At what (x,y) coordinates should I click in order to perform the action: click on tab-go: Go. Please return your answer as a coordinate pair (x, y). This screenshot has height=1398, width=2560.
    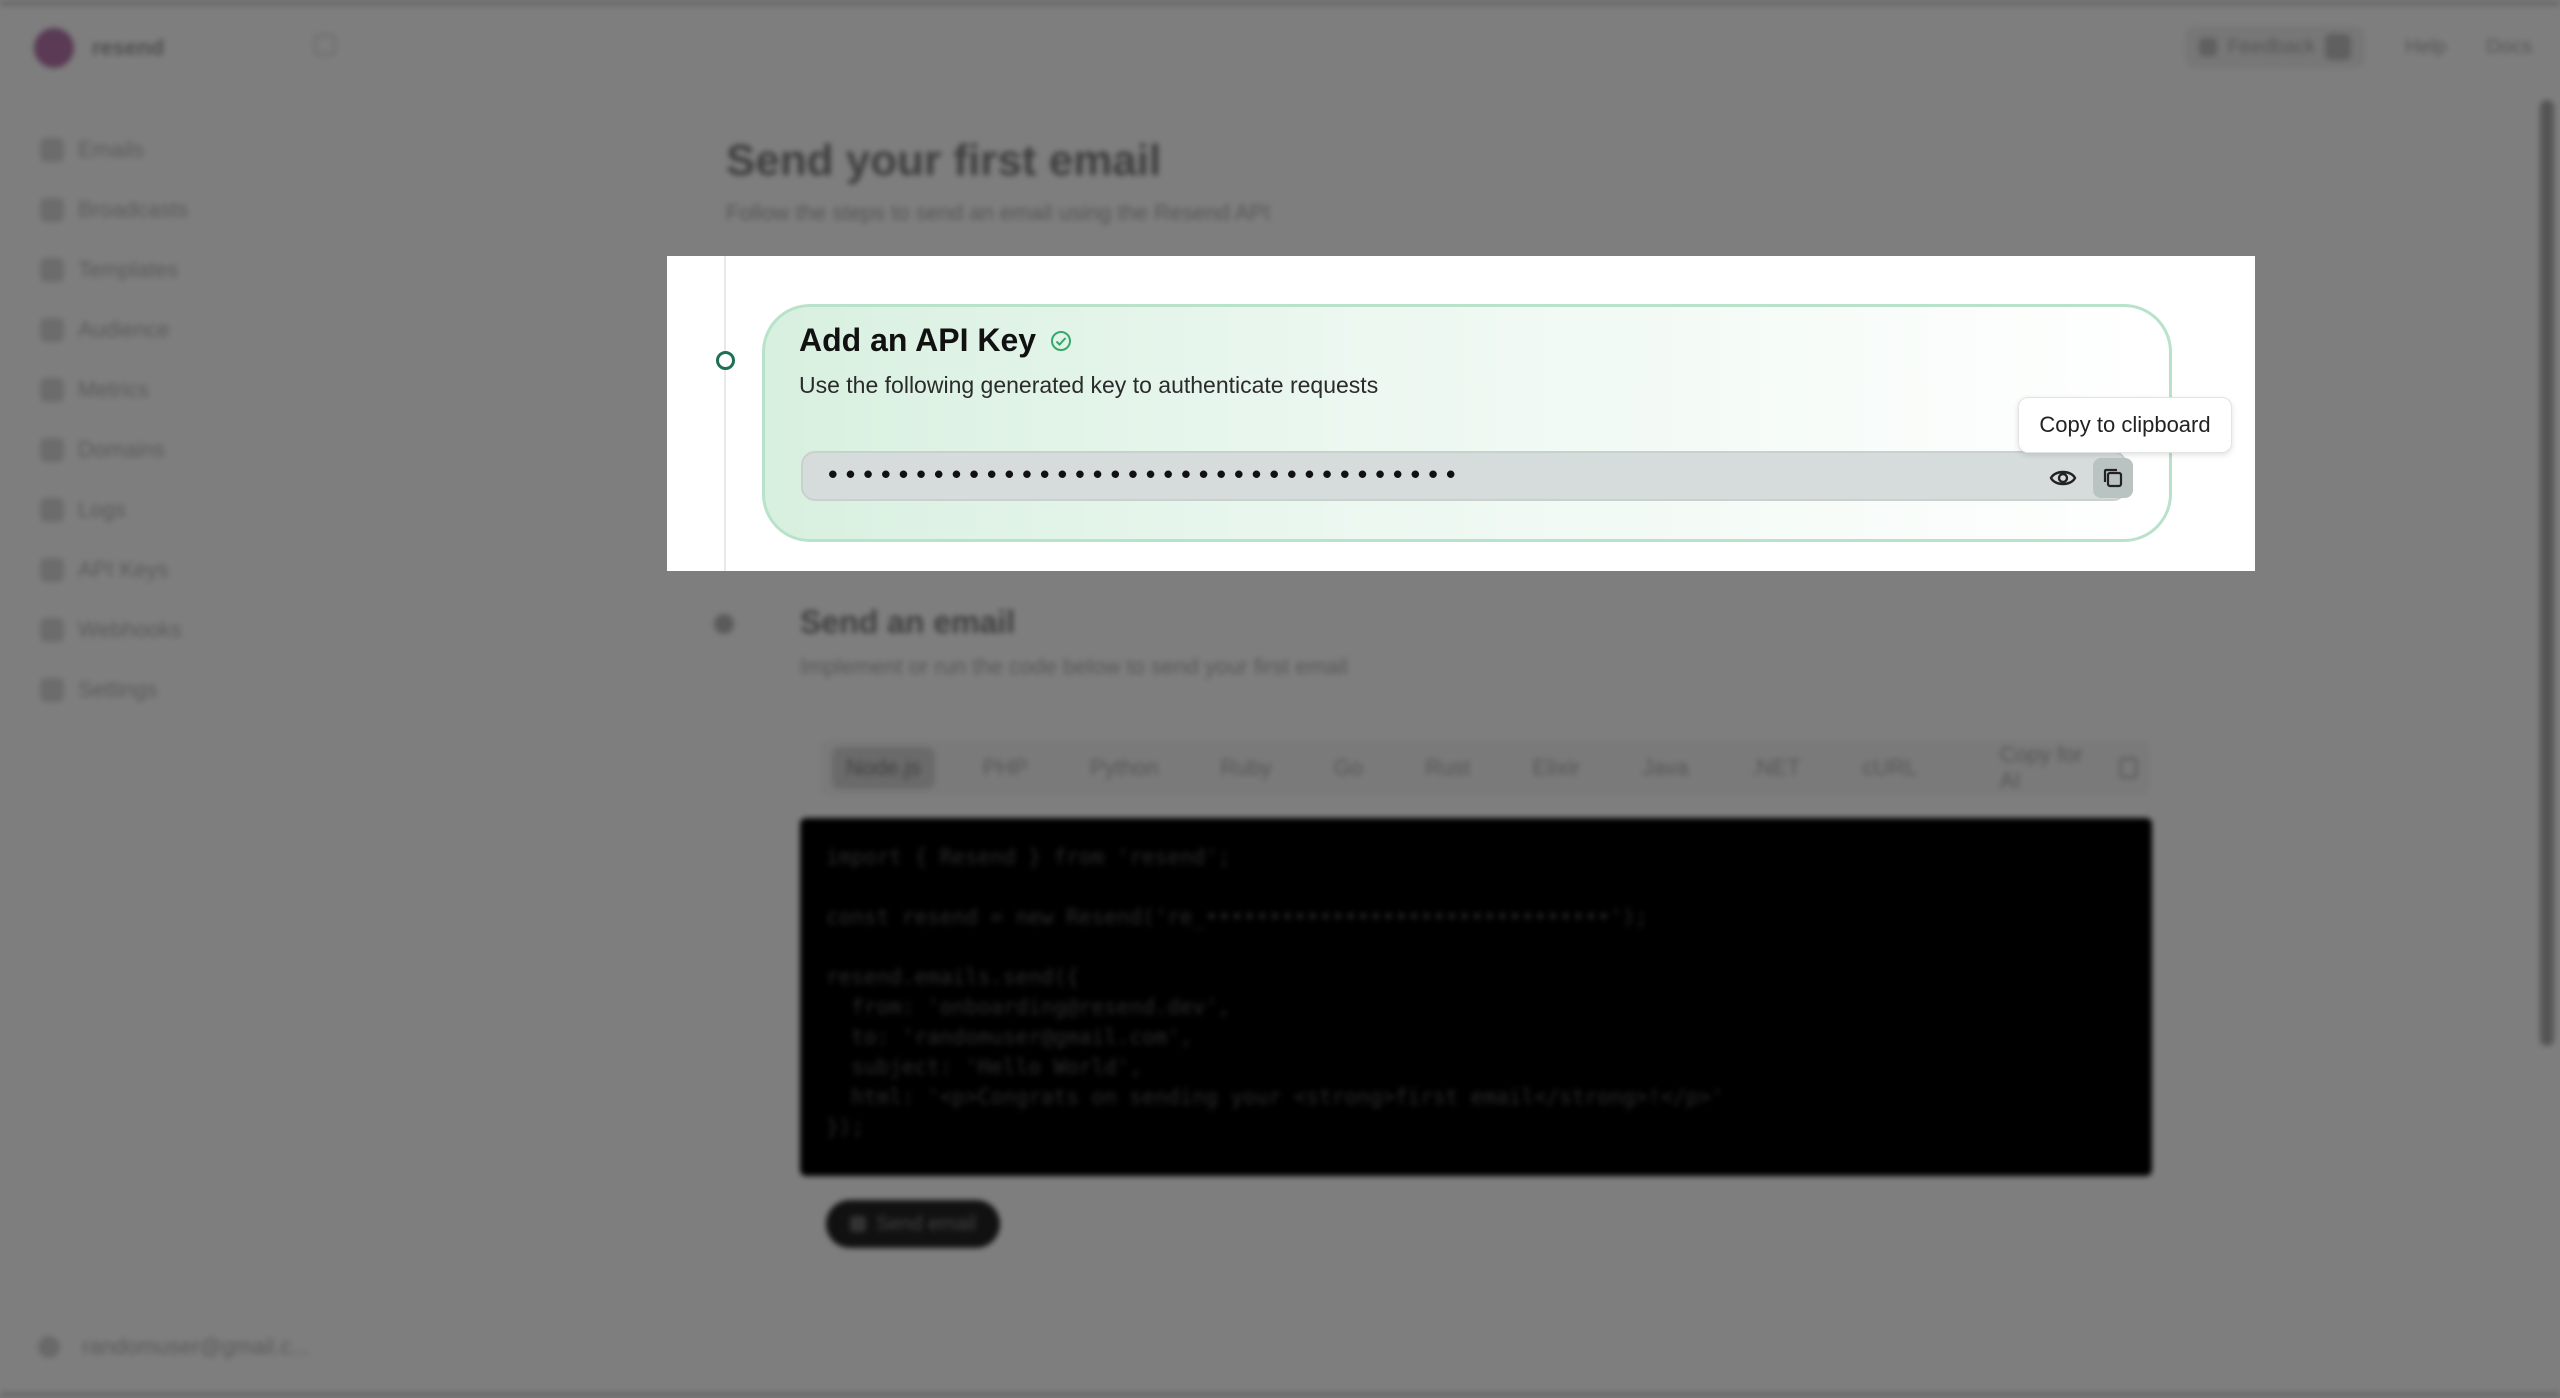
    Looking at the image, I should click on (1348, 768).